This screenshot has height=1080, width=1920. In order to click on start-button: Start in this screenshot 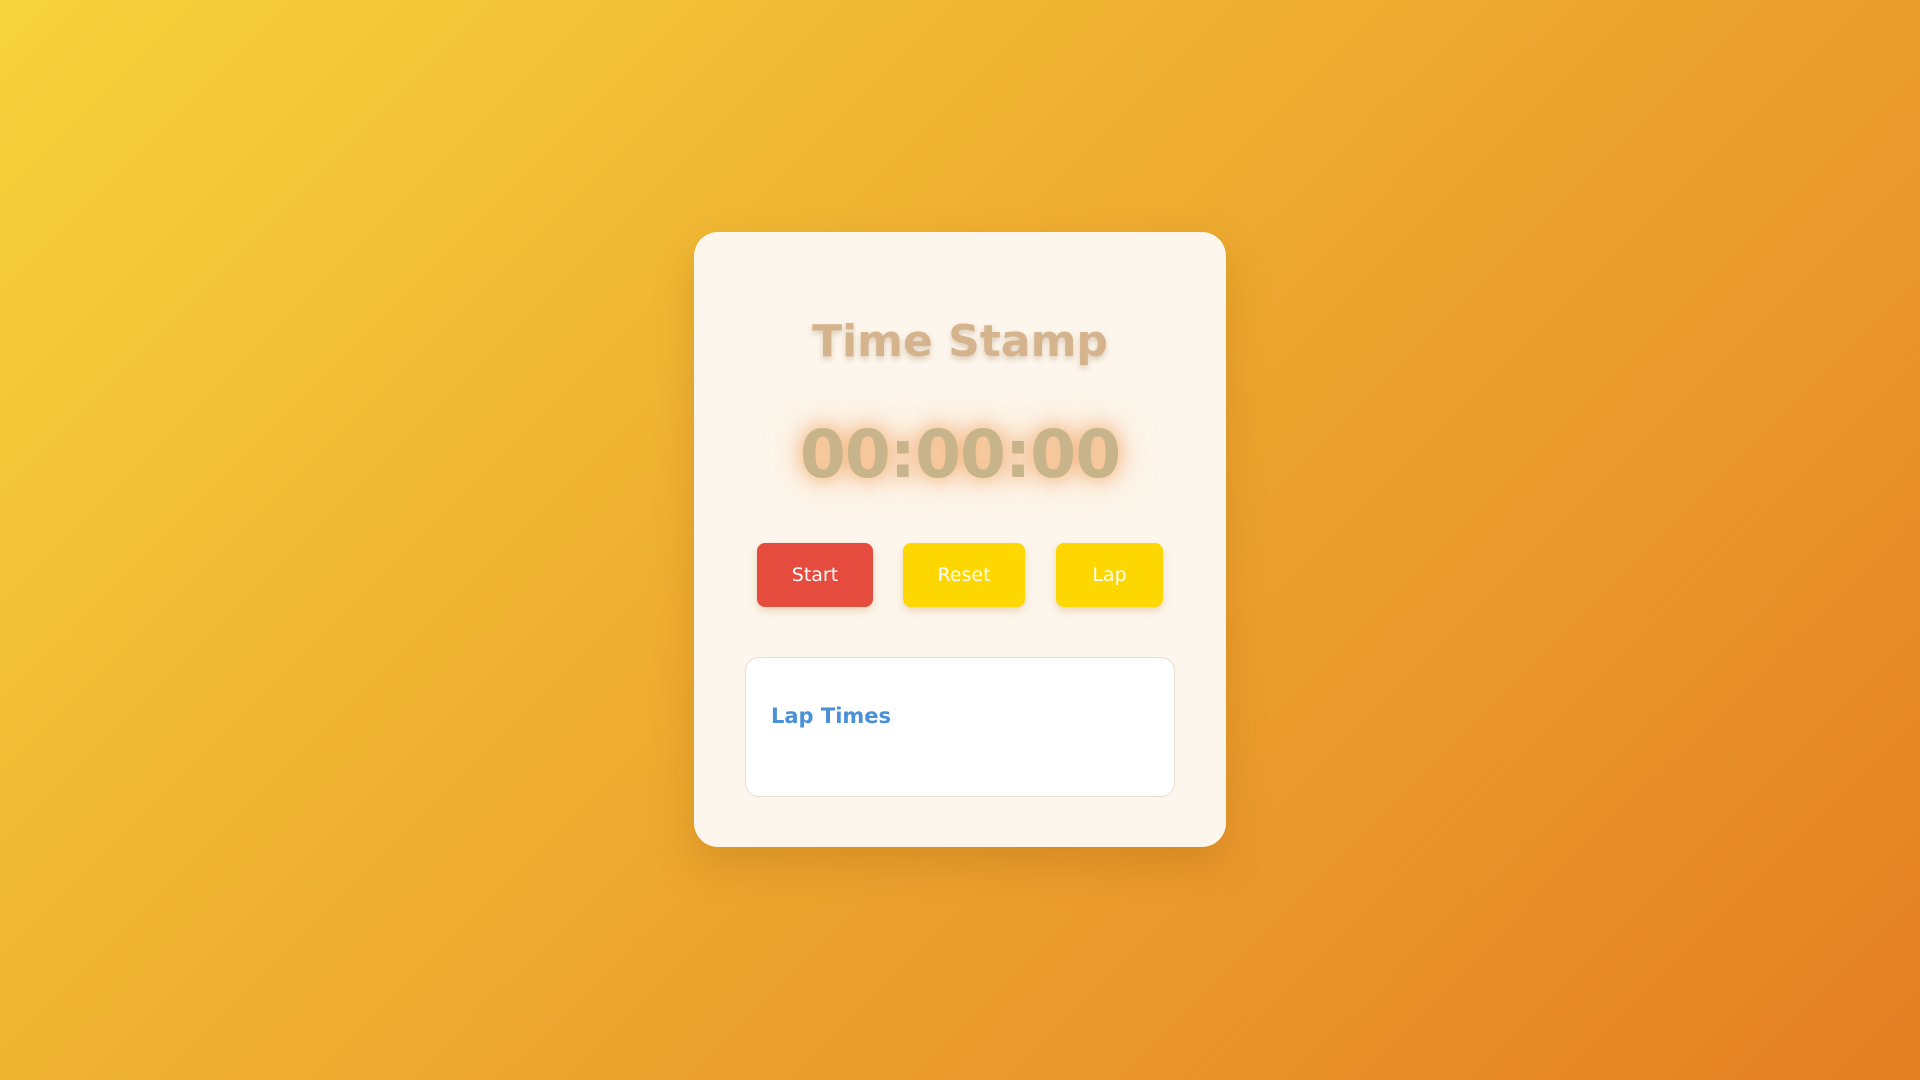, I will do `click(815, 575)`.